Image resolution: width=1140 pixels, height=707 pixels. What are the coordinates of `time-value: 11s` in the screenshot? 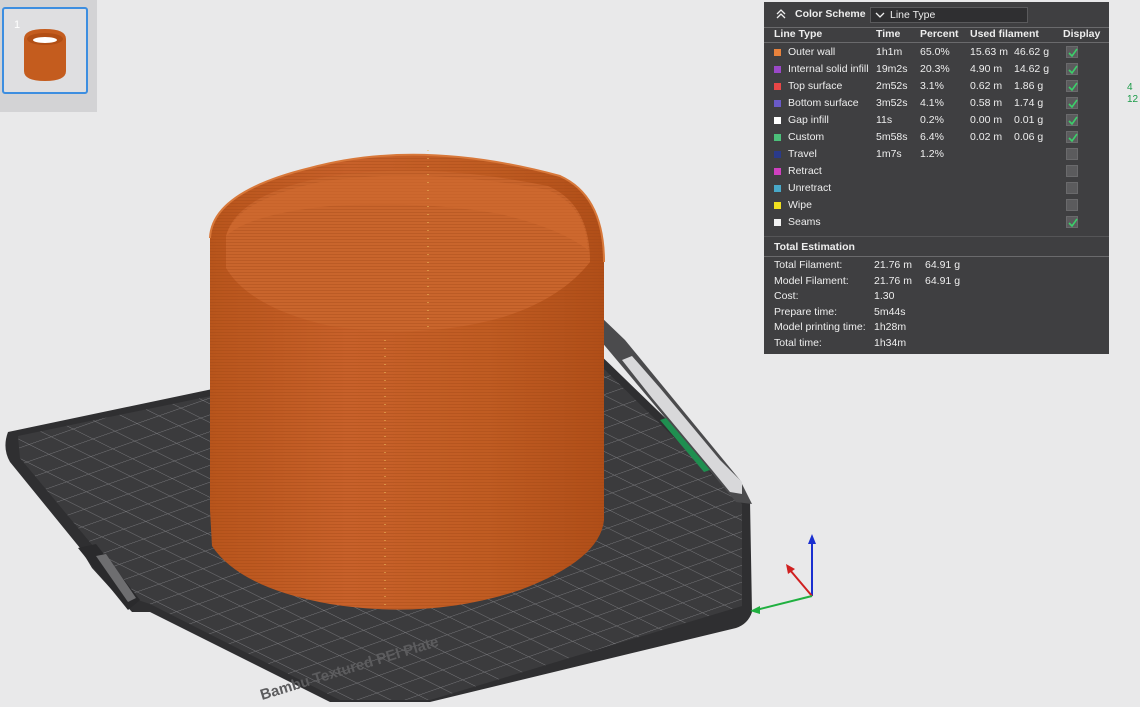 It's located at (884, 120).